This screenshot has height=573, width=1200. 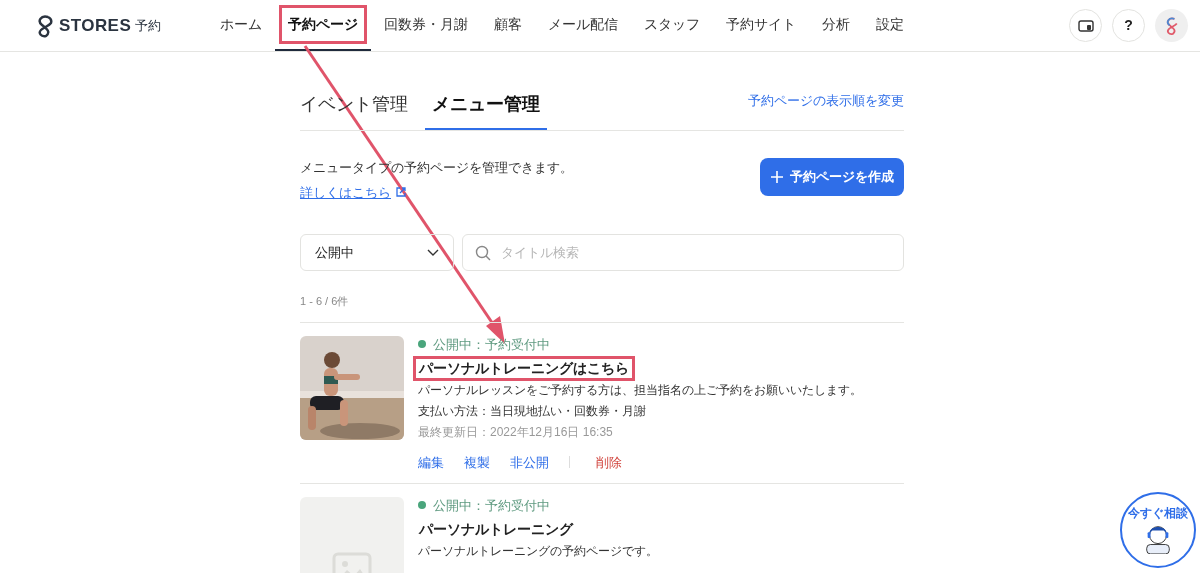 What do you see at coordinates (45, 25) in the screenshot?
I see `logo-icon` at bounding box center [45, 25].